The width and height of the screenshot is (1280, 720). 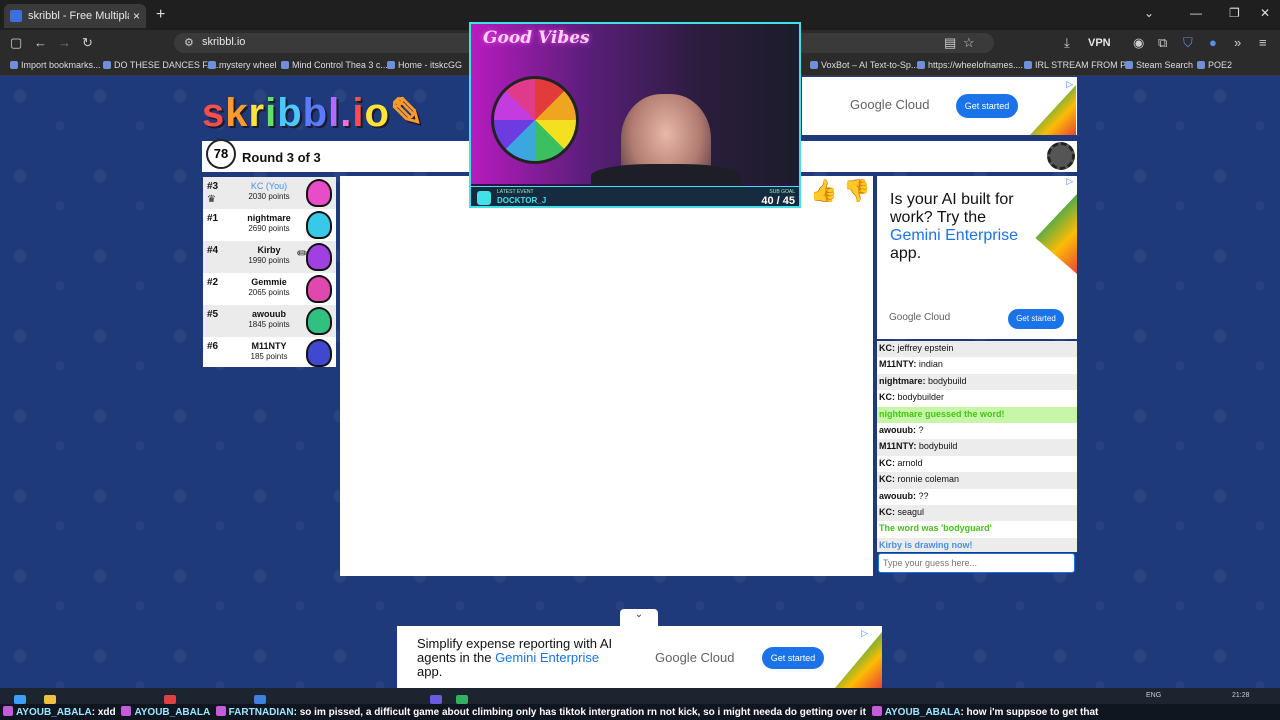 What do you see at coordinates (281, 157) in the screenshot?
I see `round-indicator: Round 3 of 3` at bounding box center [281, 157].